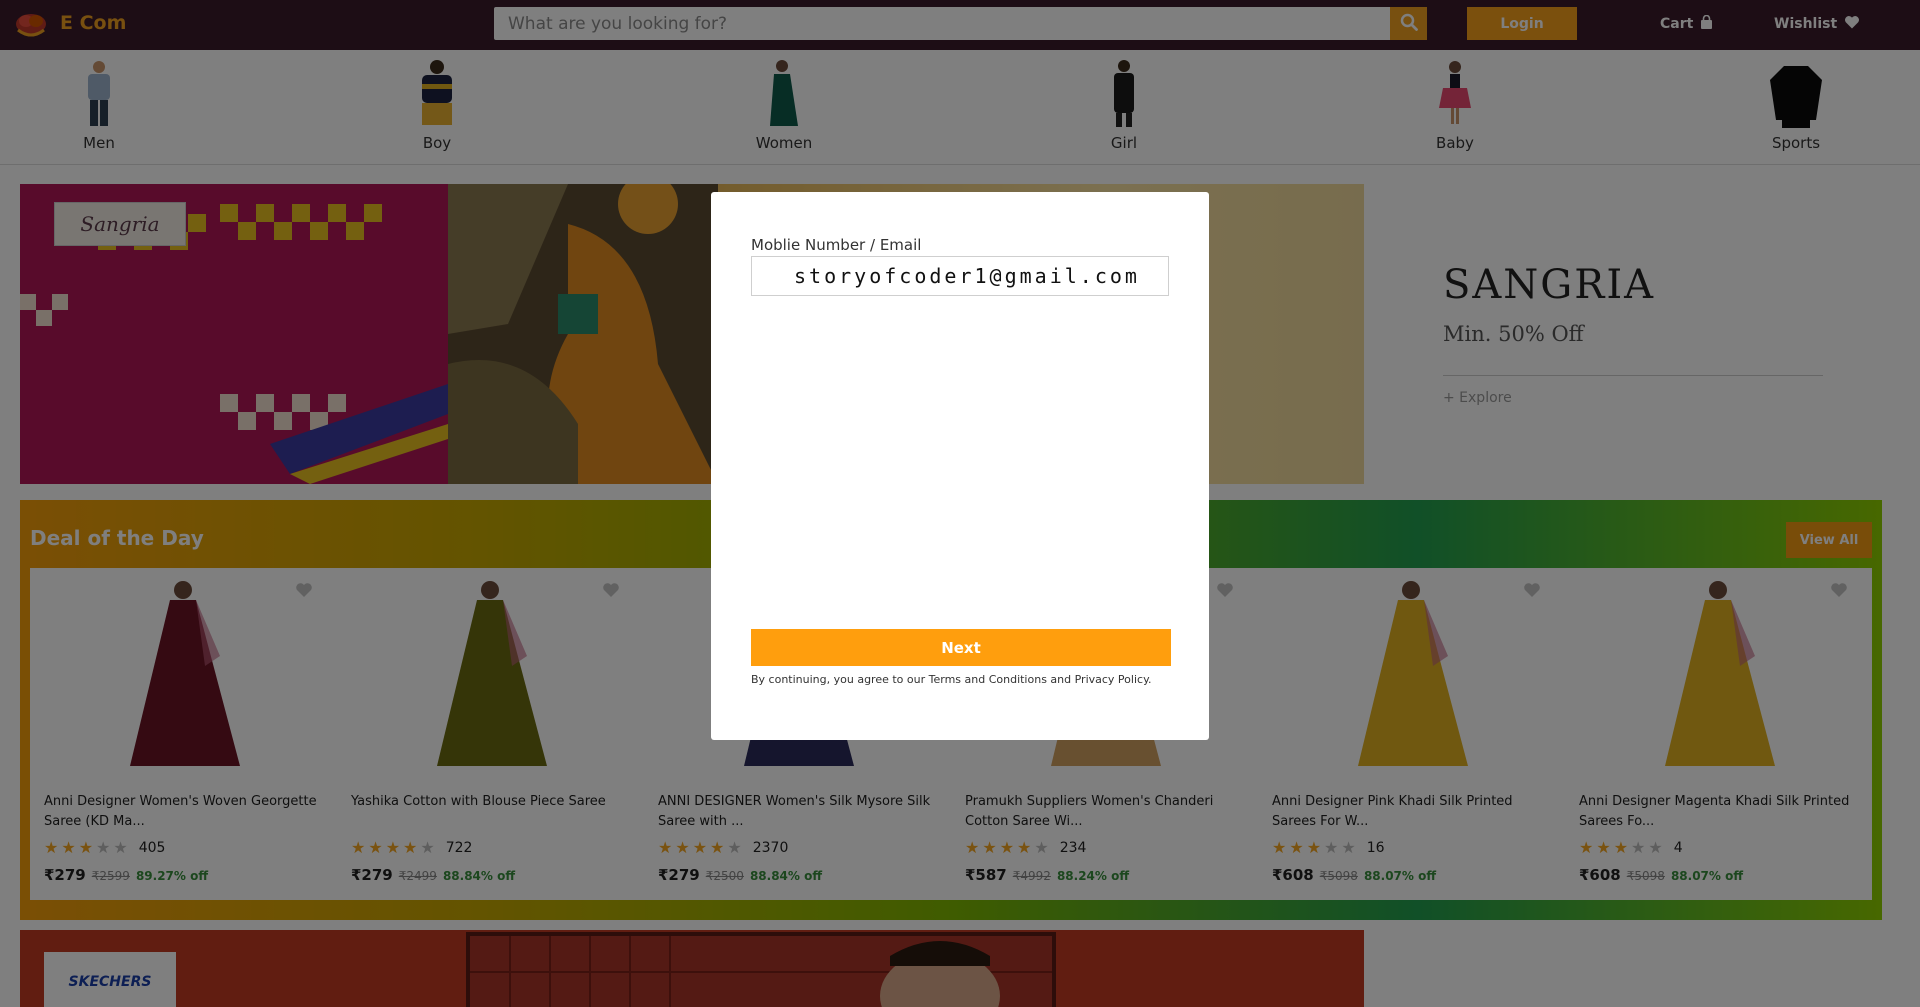  What do you see at coordinates (960, 276) in the screenshot?
I see `mobile-email-input` at bounding box center [960, 276].